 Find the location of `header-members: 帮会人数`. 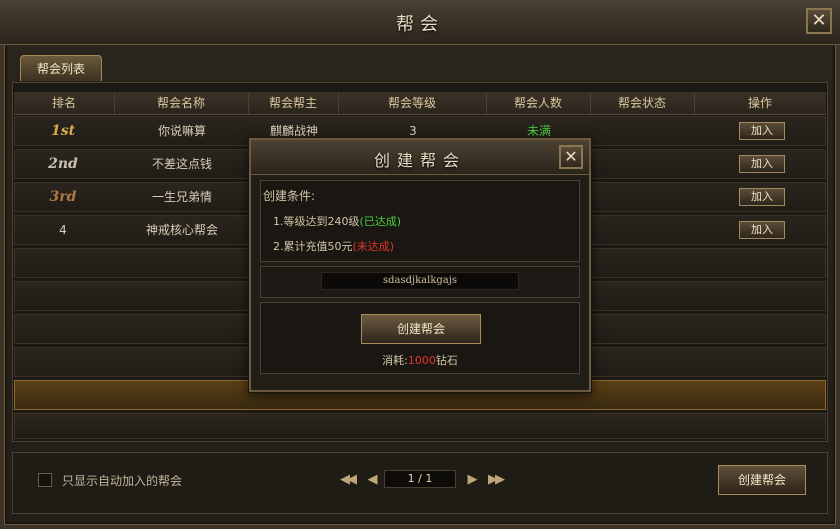

header-members: 帮会人数 is located at coordinates (538, 103).